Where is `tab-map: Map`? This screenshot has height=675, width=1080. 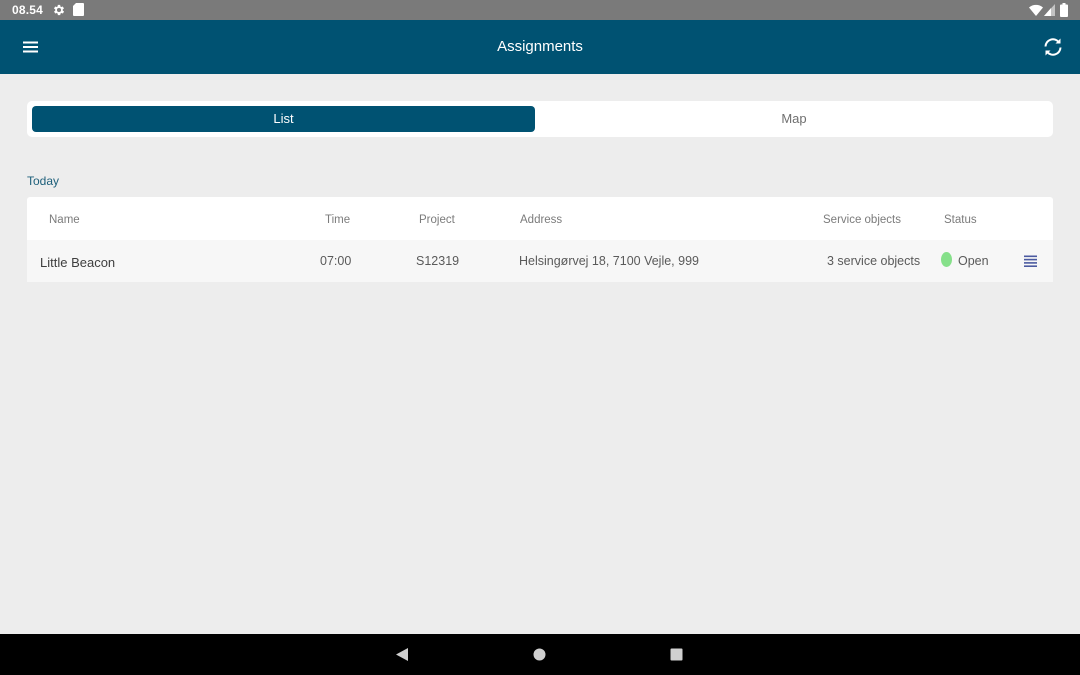 tab-map: Map is located at coordinates (794, 119).